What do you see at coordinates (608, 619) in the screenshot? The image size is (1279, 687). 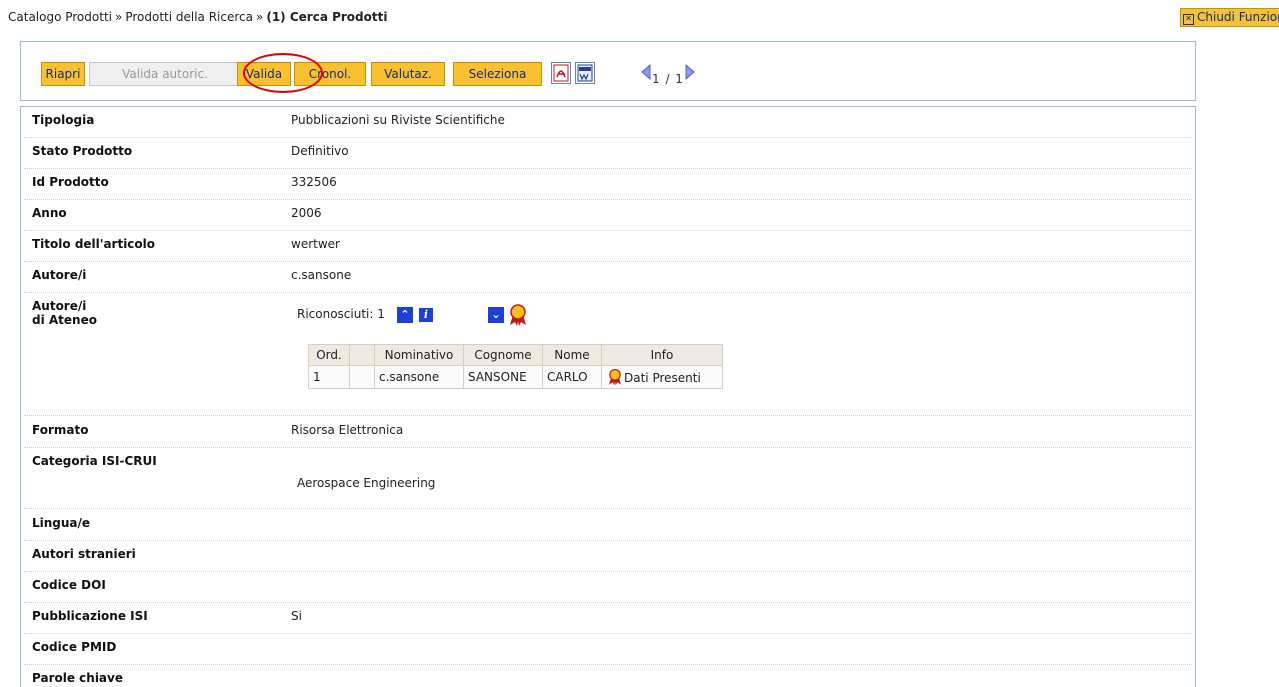 I see `field-pubblicazione-isi: Pubblicazione ISI Si` at bounding box center [608, 619].